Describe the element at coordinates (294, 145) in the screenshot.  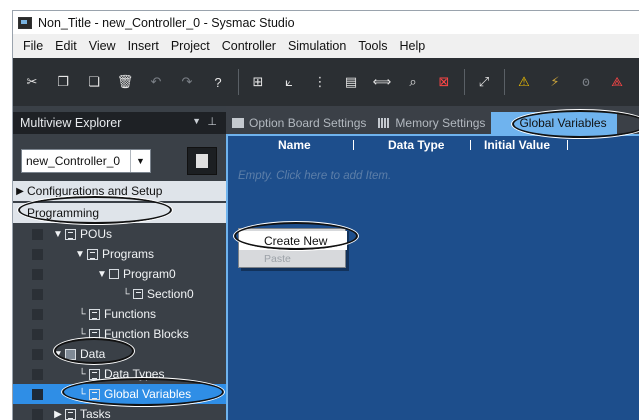
I see `column-header-name: Name` at that location.